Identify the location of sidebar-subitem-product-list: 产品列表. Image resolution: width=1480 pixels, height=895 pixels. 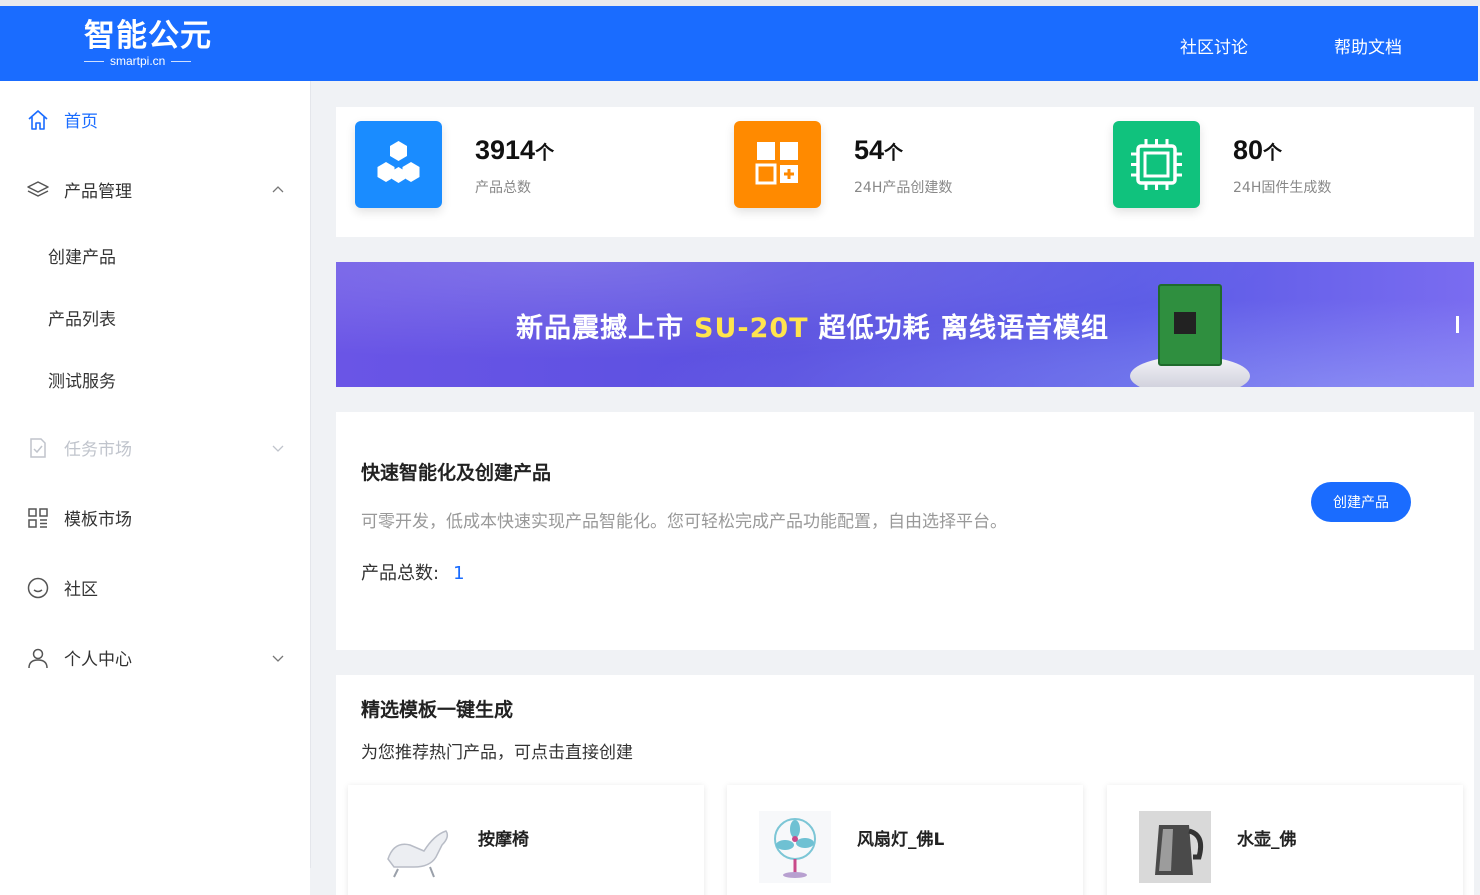
(155, 316).